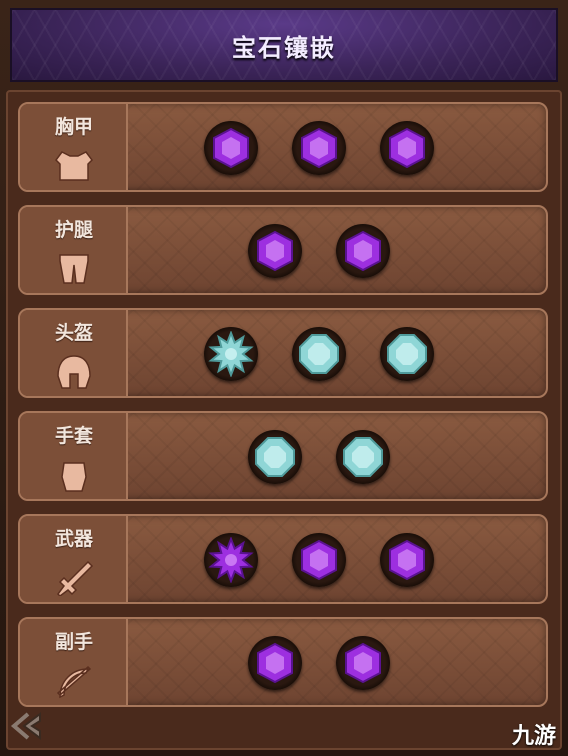  Describe the element at coordinates (74, 269) in the screenshot. I see `leg-armor-icon` at that location.